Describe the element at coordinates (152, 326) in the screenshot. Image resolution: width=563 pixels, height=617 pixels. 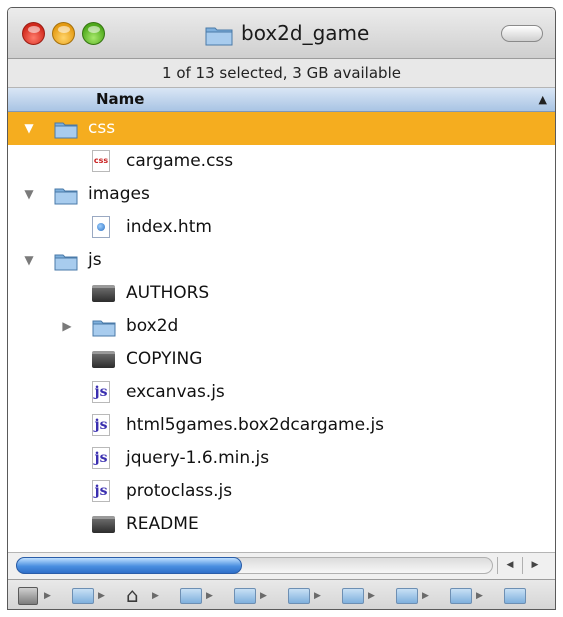
I see `file-name-label: box2d` at that location.